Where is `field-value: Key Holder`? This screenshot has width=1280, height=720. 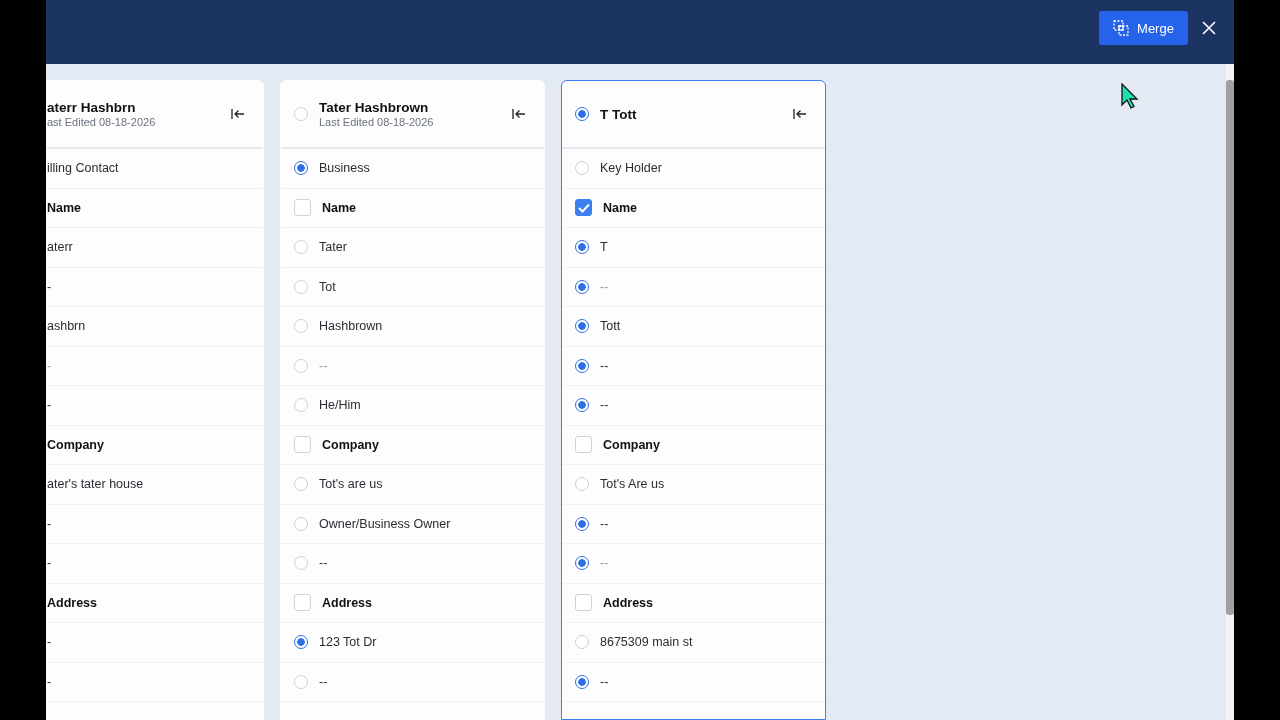 field-value: Key Holder is located at coordinates (631, 168).